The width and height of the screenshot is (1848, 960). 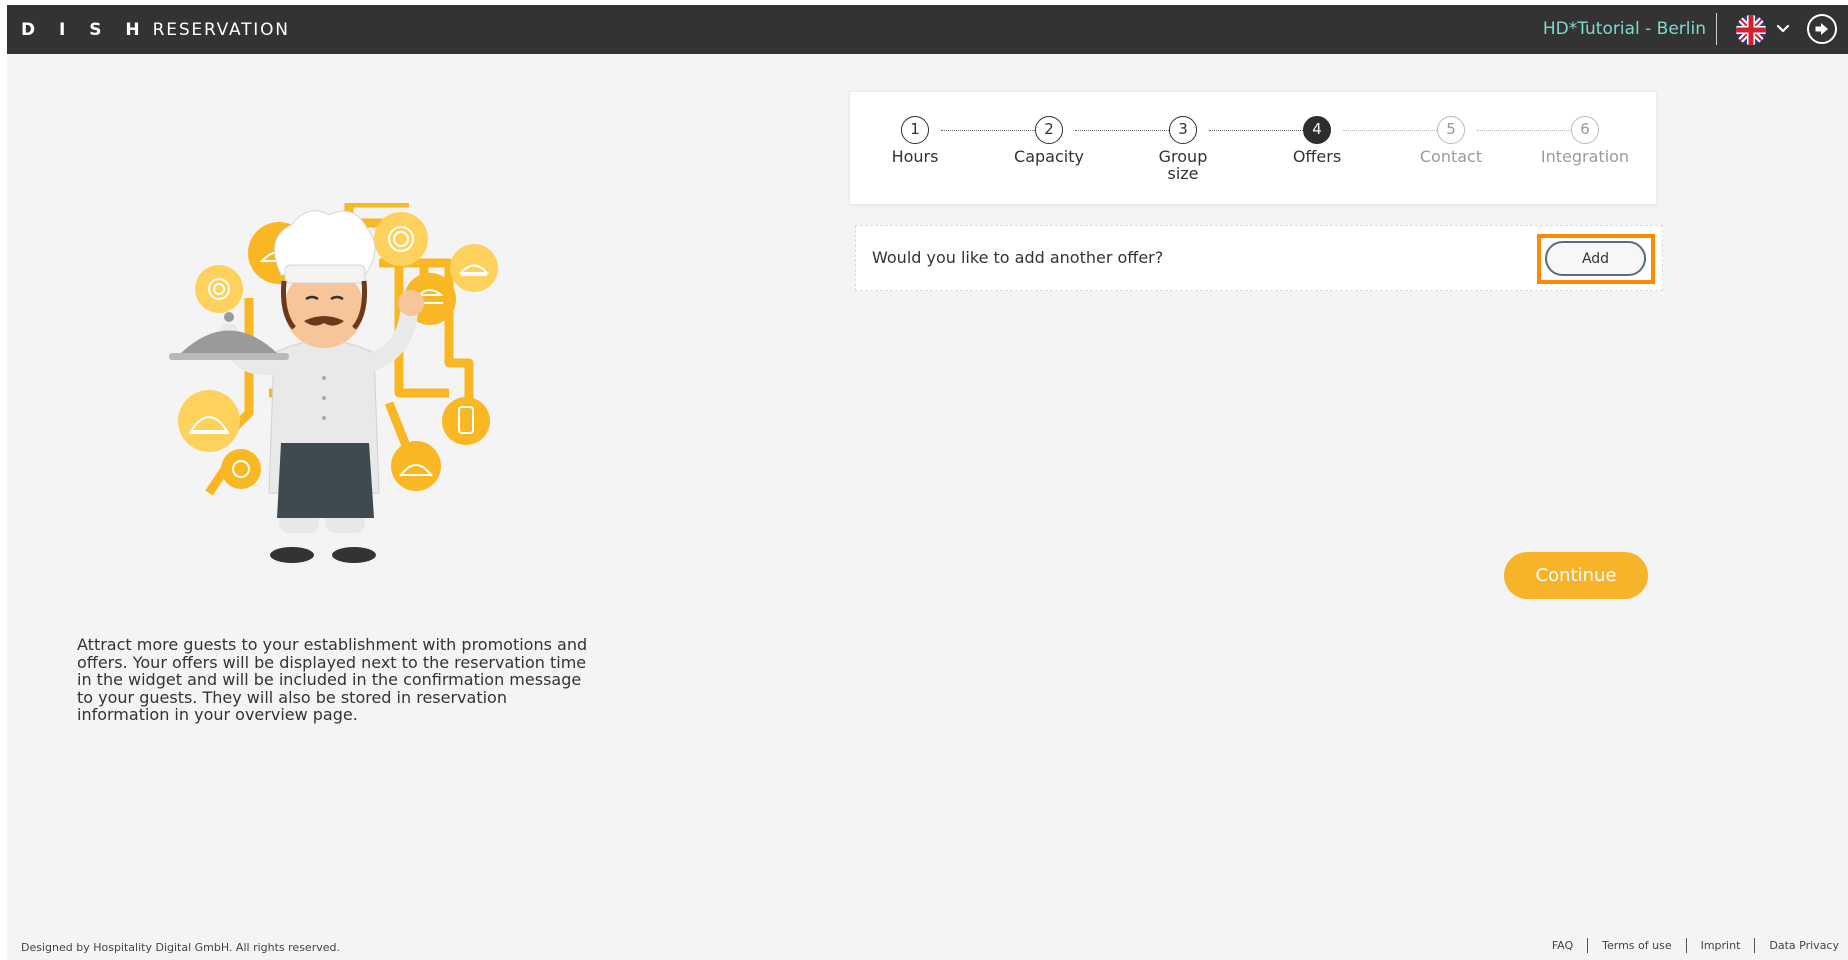 I want to click on footer-link-terms: Terms of use, so click(x=1636, y=945).